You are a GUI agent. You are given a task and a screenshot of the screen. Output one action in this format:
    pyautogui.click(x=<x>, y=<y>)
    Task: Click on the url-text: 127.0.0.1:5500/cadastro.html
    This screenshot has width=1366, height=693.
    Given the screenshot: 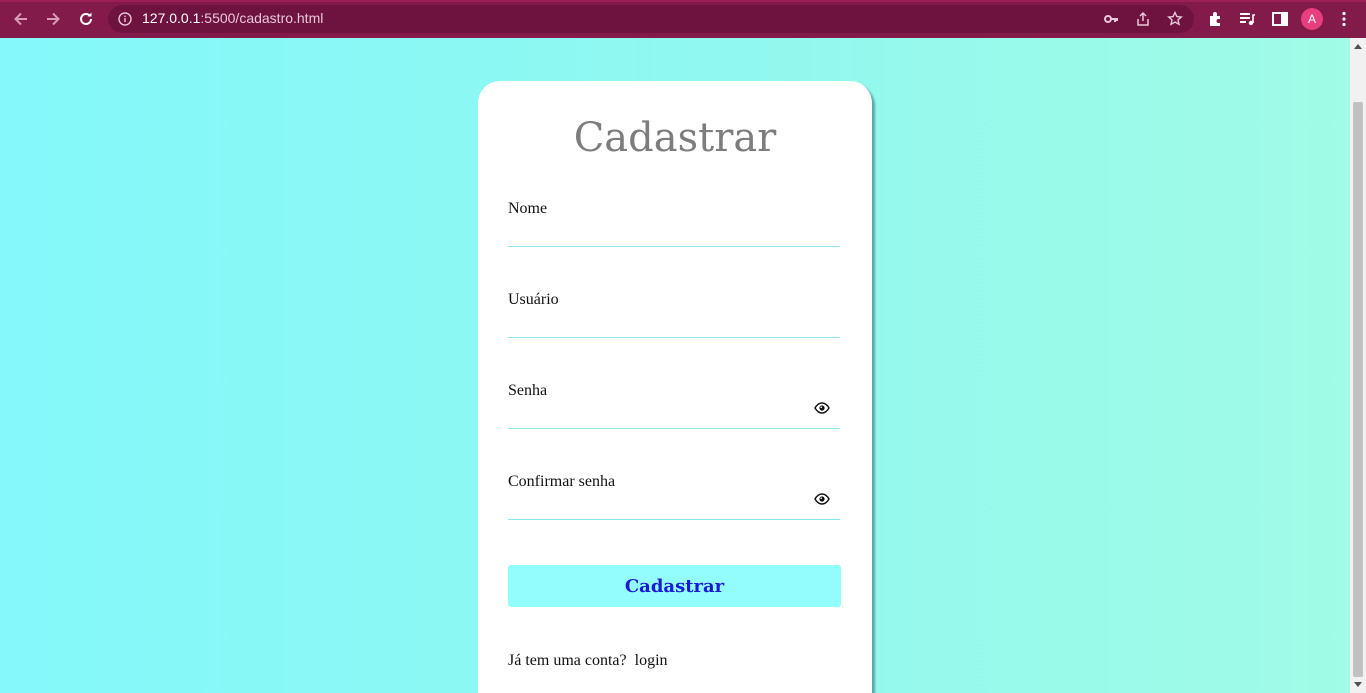 What is the action you would take?
    pyautogui.click(x=232, y=18)
    